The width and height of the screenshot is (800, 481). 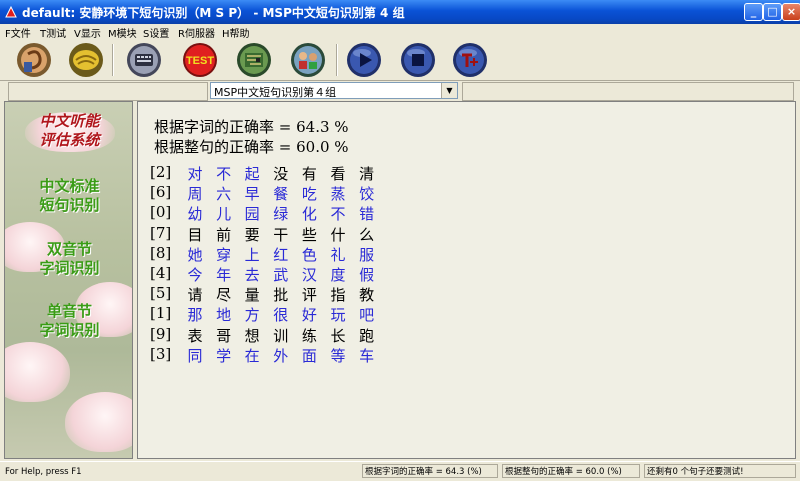 What do you see at coordinates (449, 90) in the screenshot?
I see `chevron-down-icon: ▼` at bounding box center [449, 90].